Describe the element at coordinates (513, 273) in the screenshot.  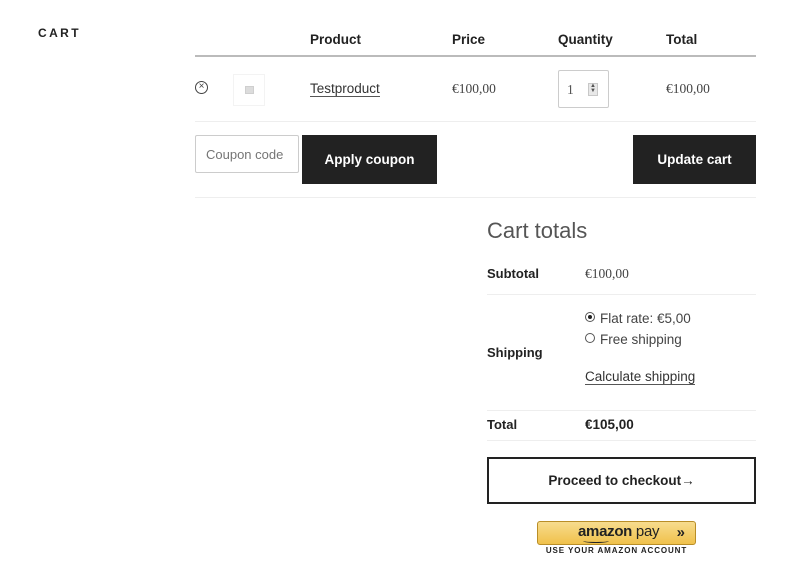
I see `subtotal-label: Subtotal` at that location.